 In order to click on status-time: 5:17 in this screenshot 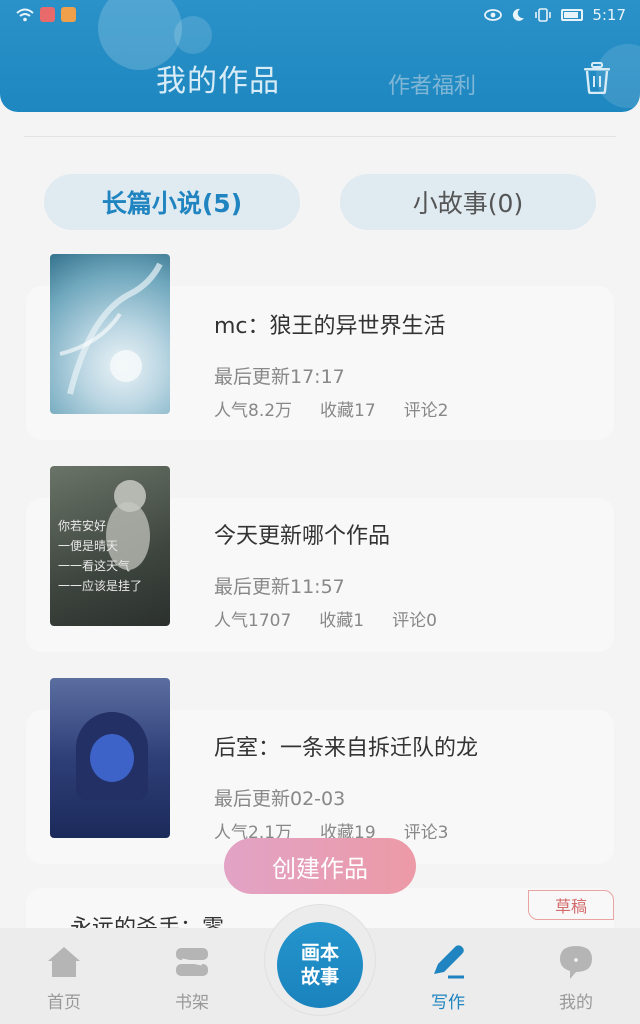, I will do `click(609, 15)`.